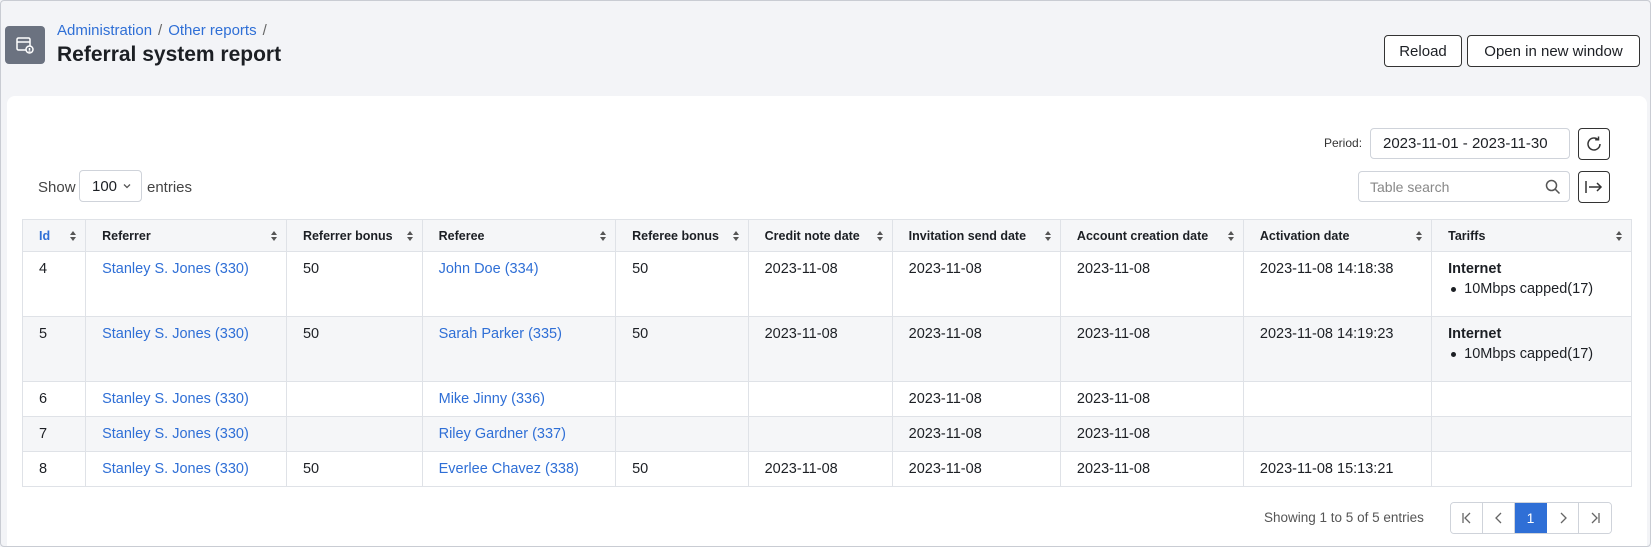 Image resolution: width=1651 pixels, height=547 pixels. Describe the element at coordinates (127, 186) in the screenshot. I see `chevron-down-icon` at that location.